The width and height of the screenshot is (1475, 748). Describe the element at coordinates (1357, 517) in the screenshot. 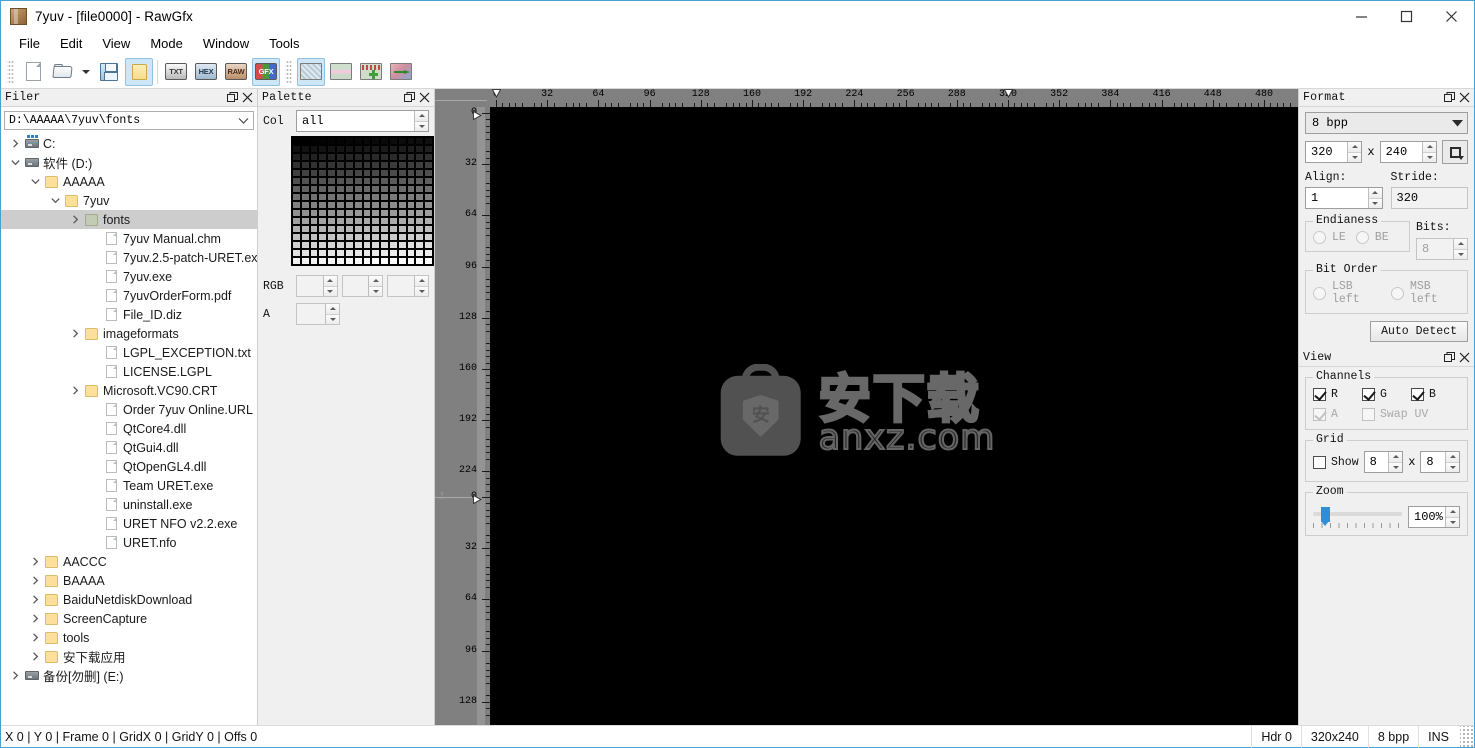

I see `zoom-slider` at that location.